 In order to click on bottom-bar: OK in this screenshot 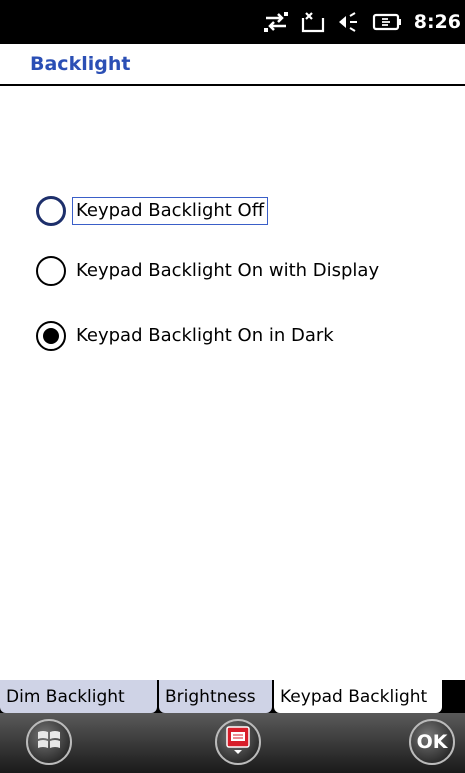, I will do `click(232, 743)`.